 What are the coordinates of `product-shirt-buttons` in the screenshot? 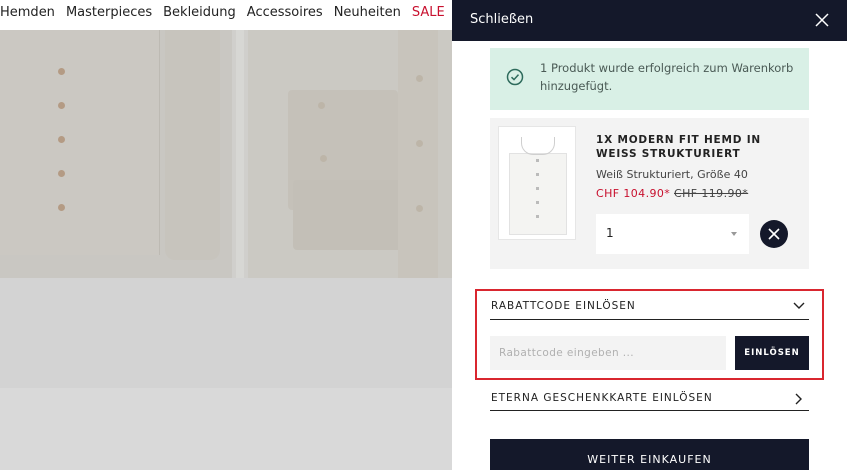 It's located at (537, 194).